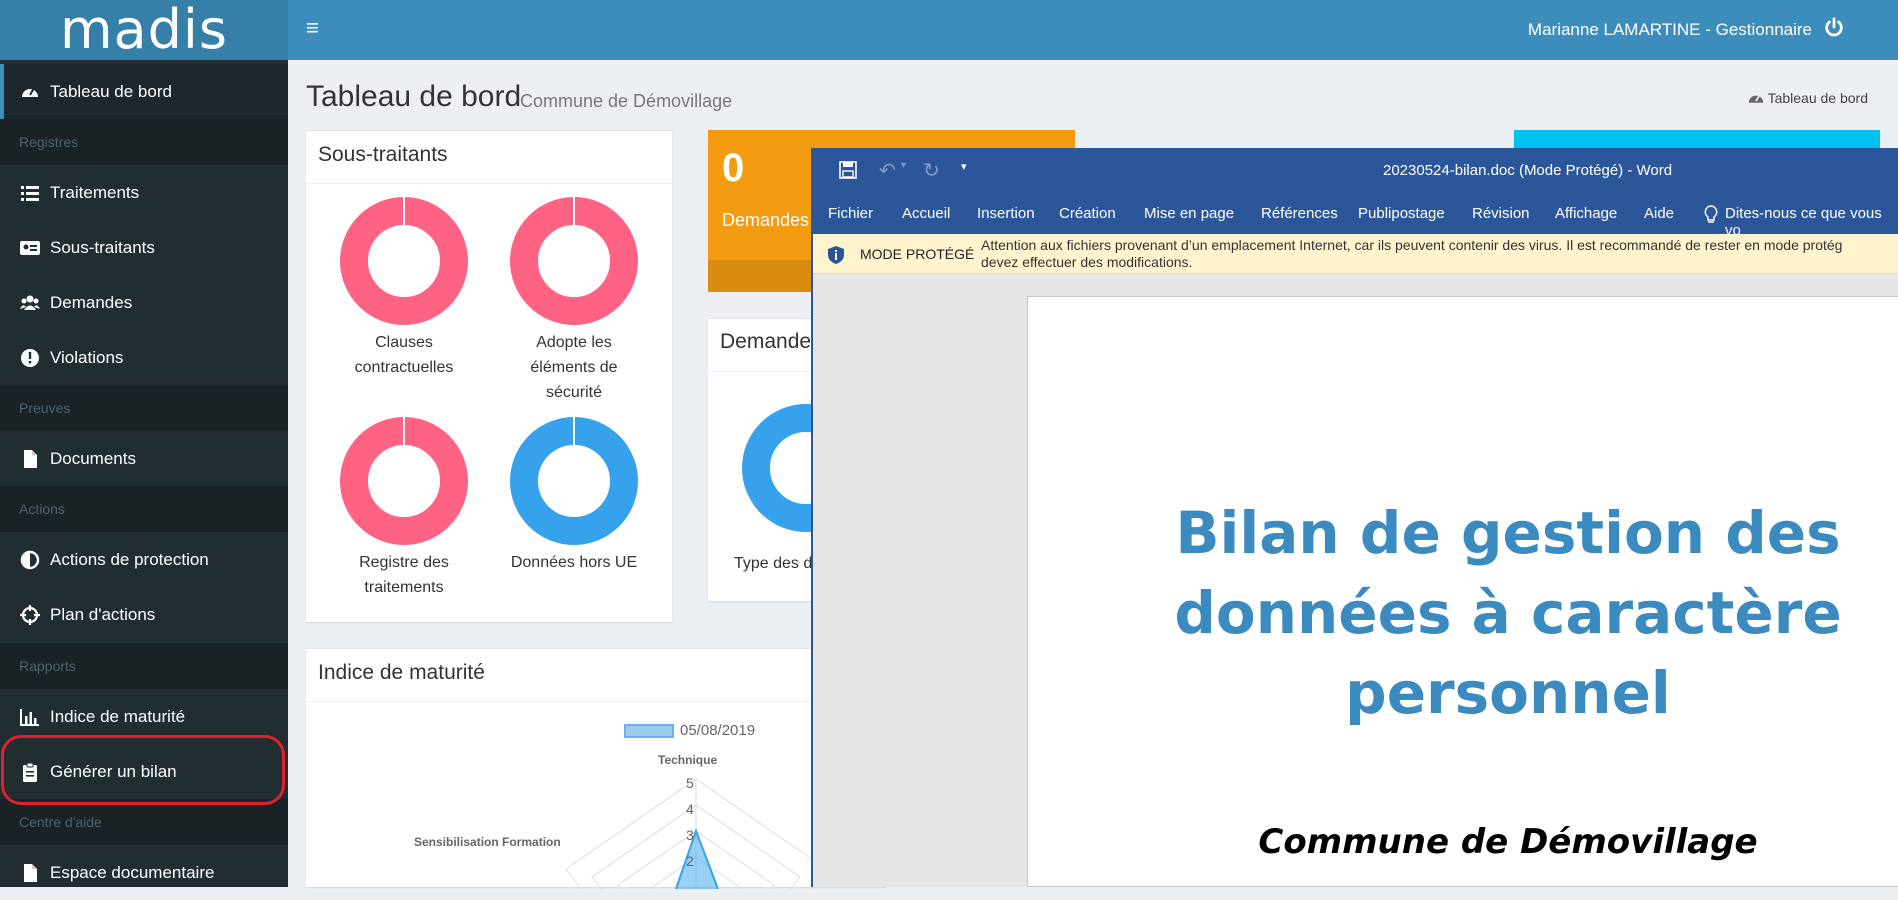 This screenshot has height=900, width=1898. Describe the element at coordinates (1528, 170) in the screenshot. I see `word-window-title: 20230524-bilan.doc (Mode Protégé) - Word` at that location.